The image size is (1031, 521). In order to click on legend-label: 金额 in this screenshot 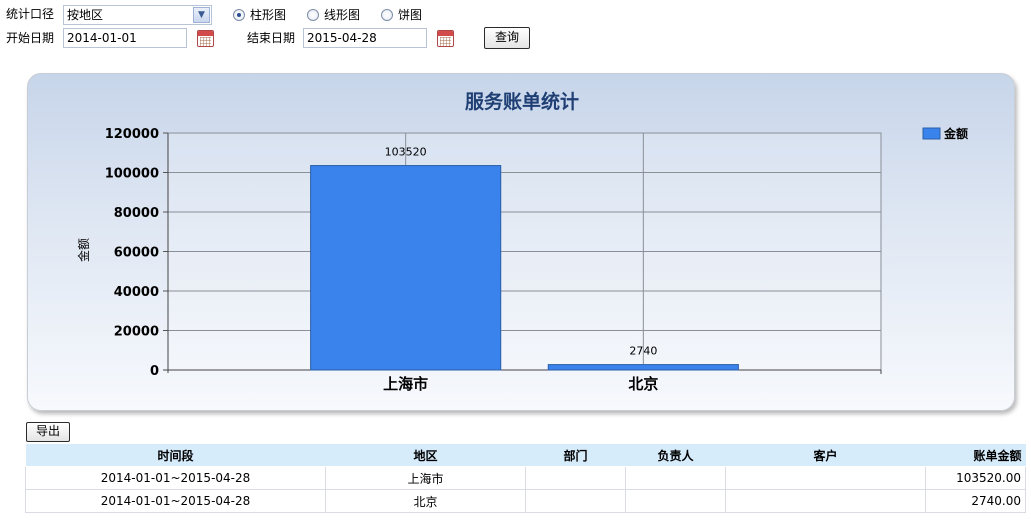, I will do `click(955, 133)`.